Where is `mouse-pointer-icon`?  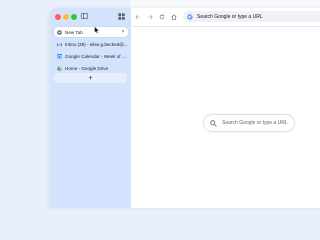 mouse-pointer-icon is located at coordinates (97, 30).